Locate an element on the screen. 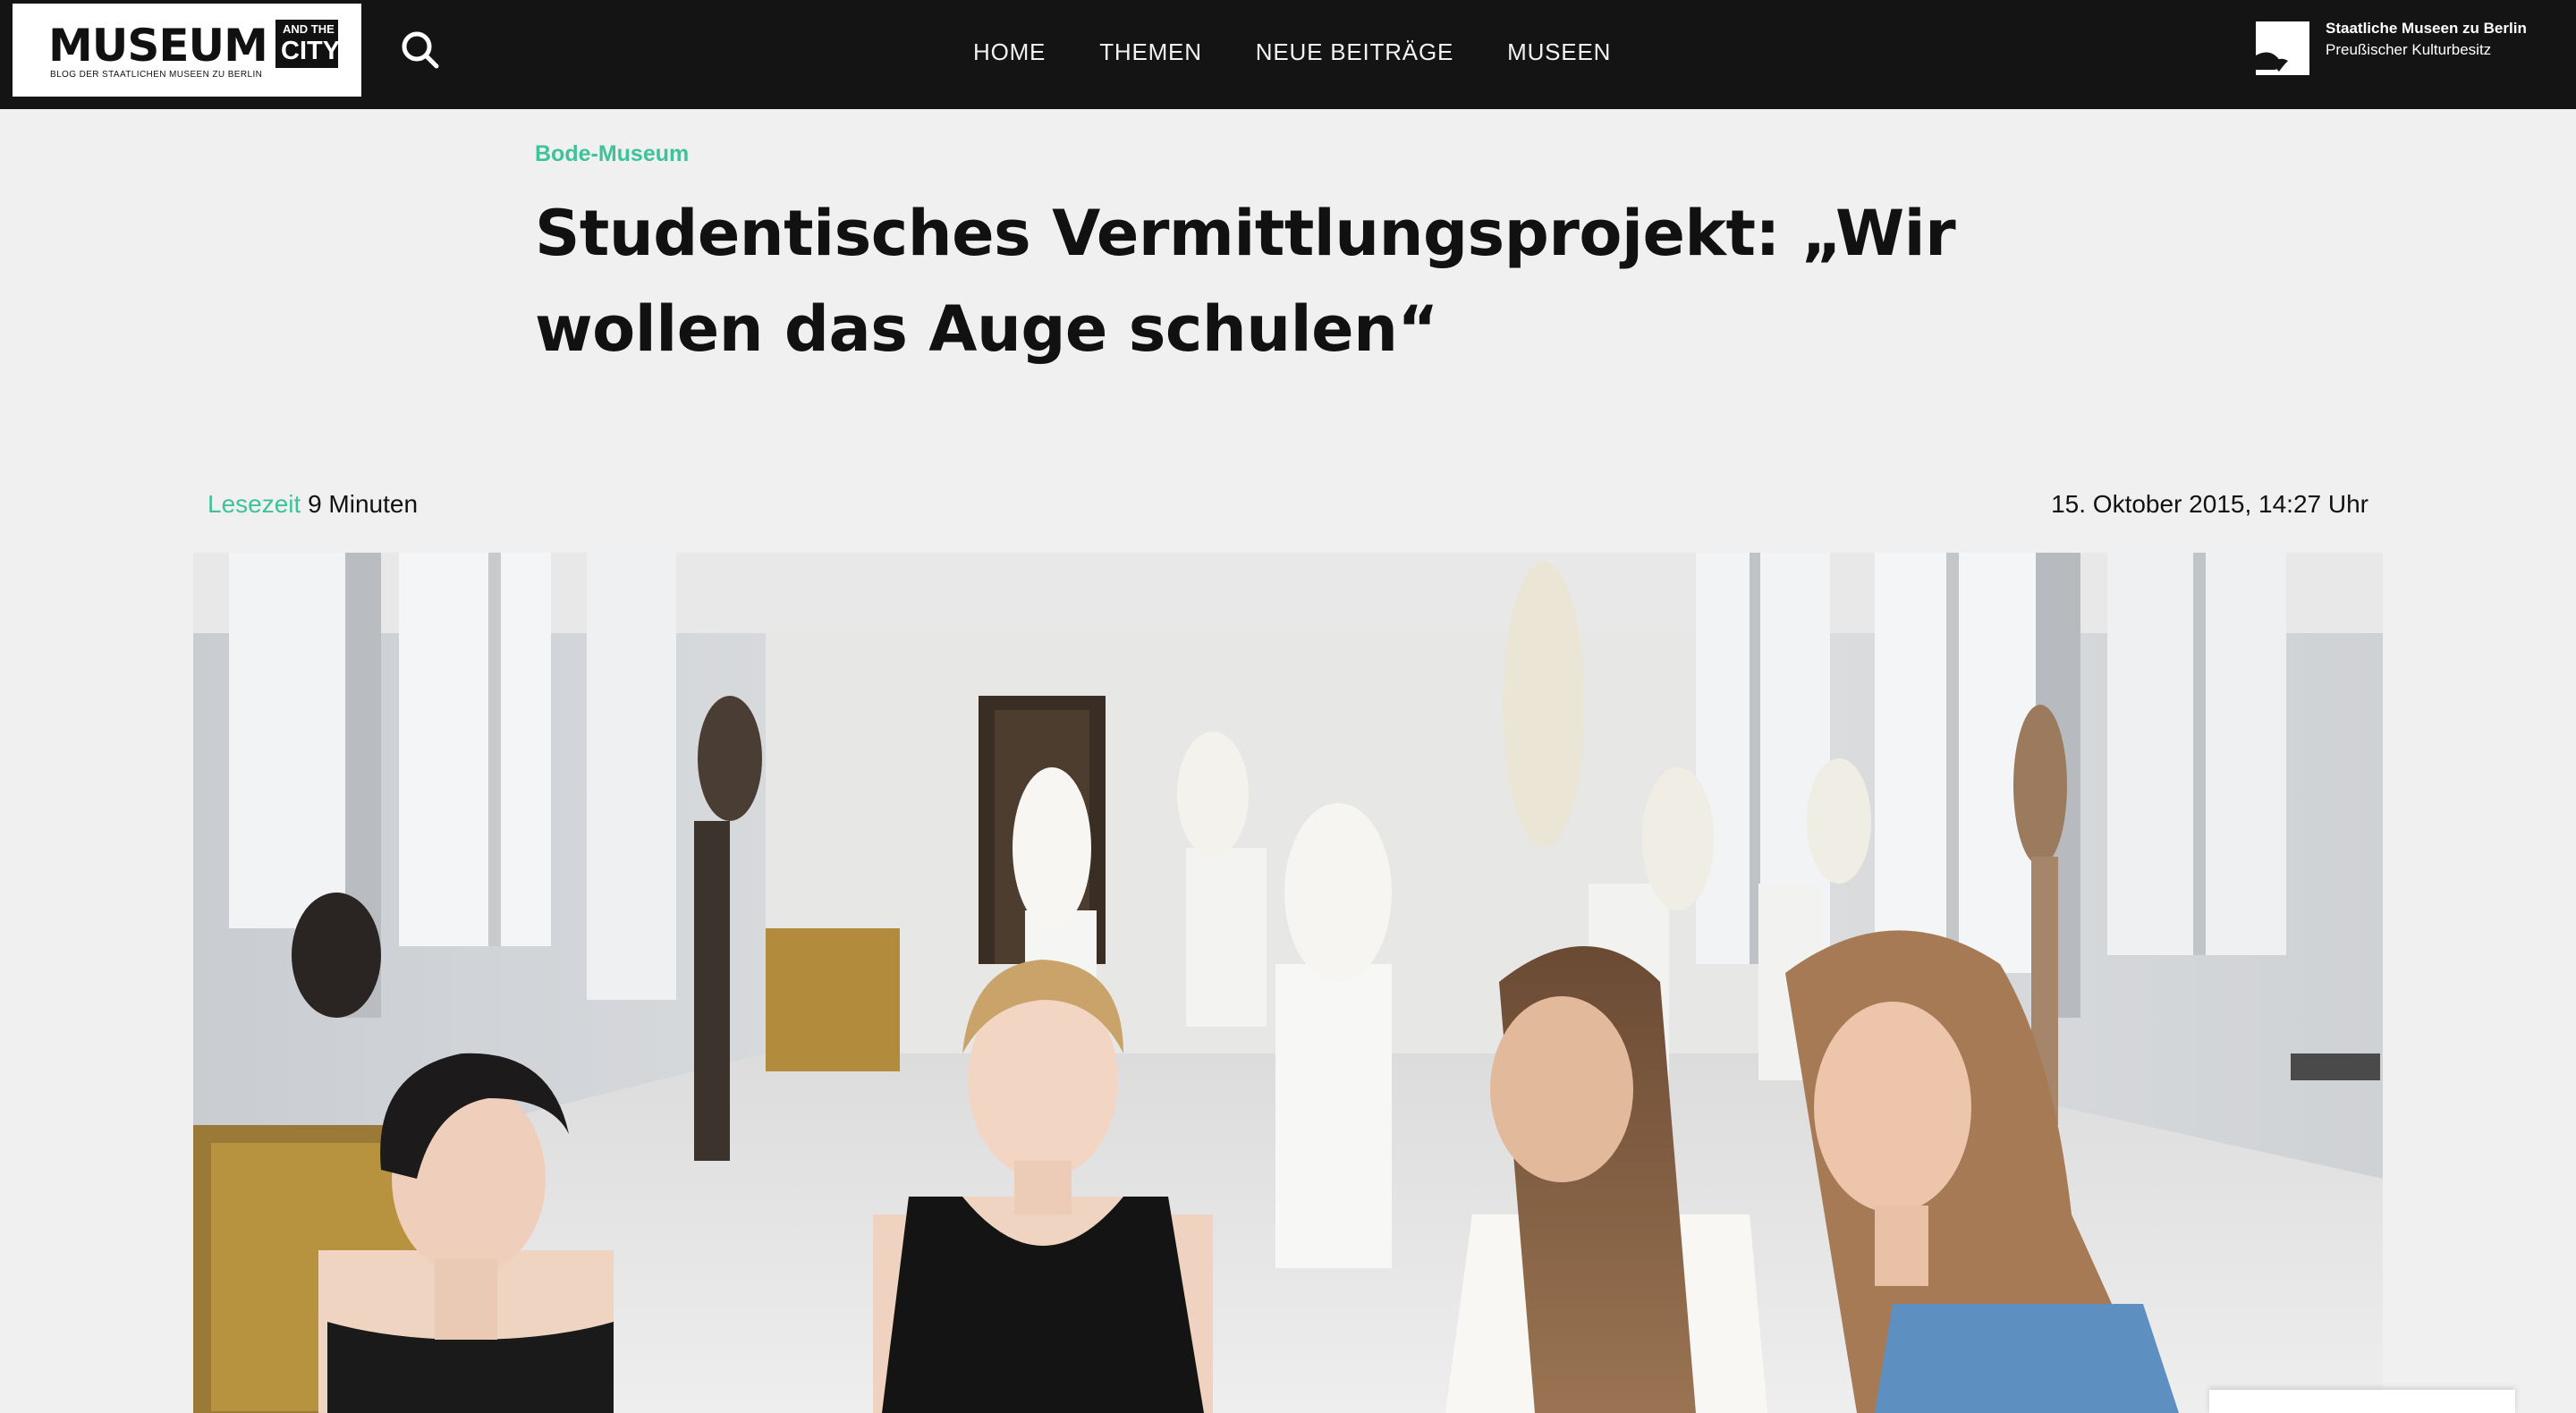 This screenshot has width=2576, height=1413. reading-time: Lesezeit 9 Minuten is located at coordinates (313, 504).